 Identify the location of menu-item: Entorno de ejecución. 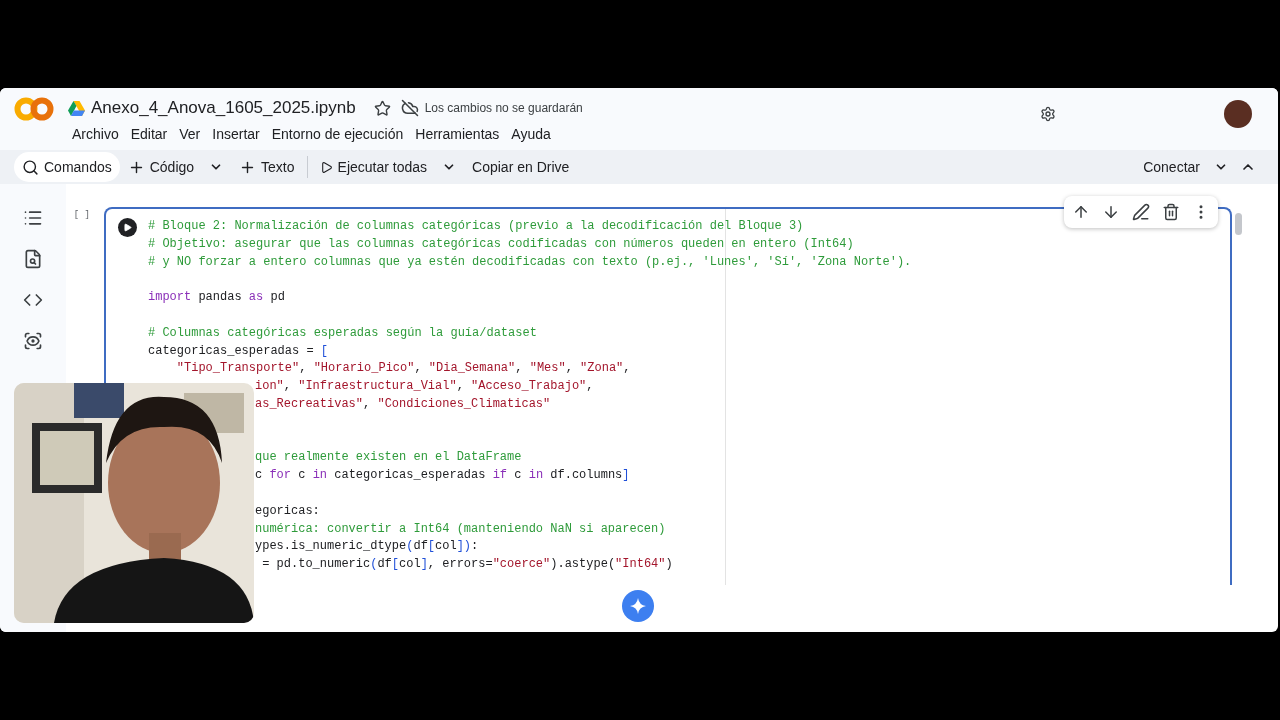
(337, 134).